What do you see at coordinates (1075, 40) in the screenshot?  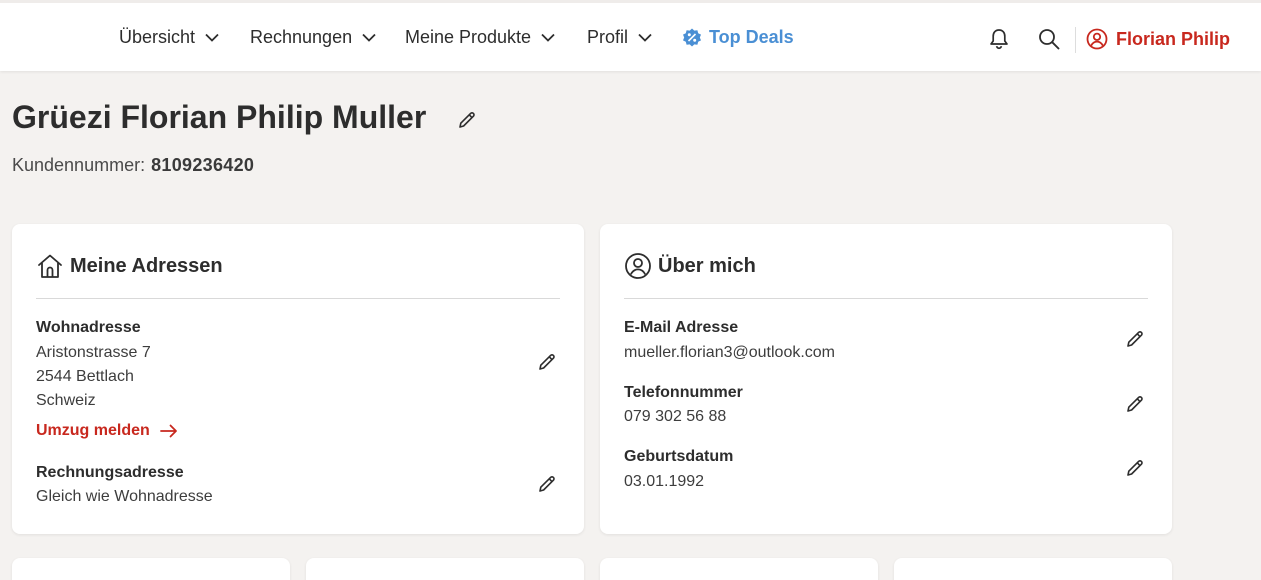 I see `nav-divider` at bounding box center [1075, 40].